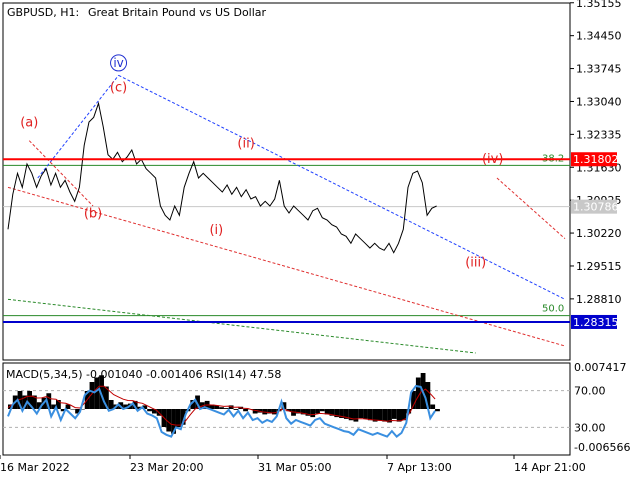 The height and width of the screenshot is (483, 640). Describe the element at coordinates (419, 467) in the screenshot. I see `x-axis-label: 7 Apr 13:00` at that location.